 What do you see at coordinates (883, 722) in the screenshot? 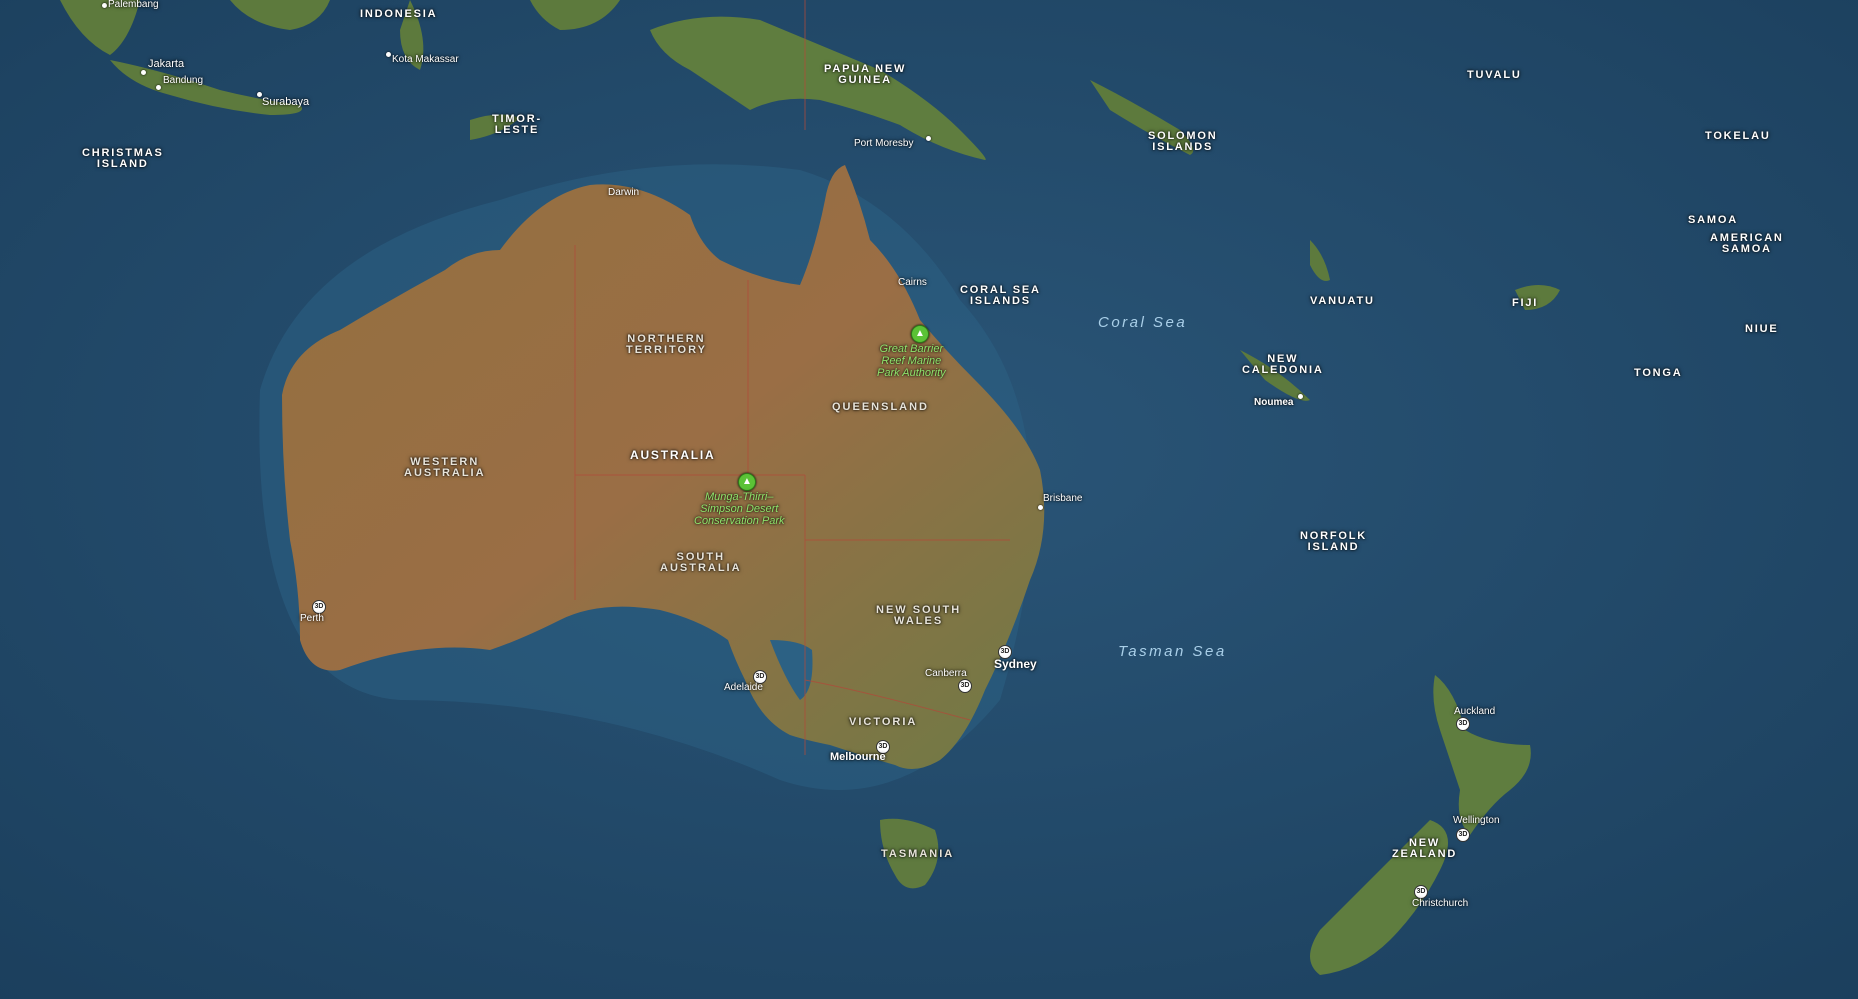
I see `region-label-victoria: VICTORIA` at bounding box center [883, 722].